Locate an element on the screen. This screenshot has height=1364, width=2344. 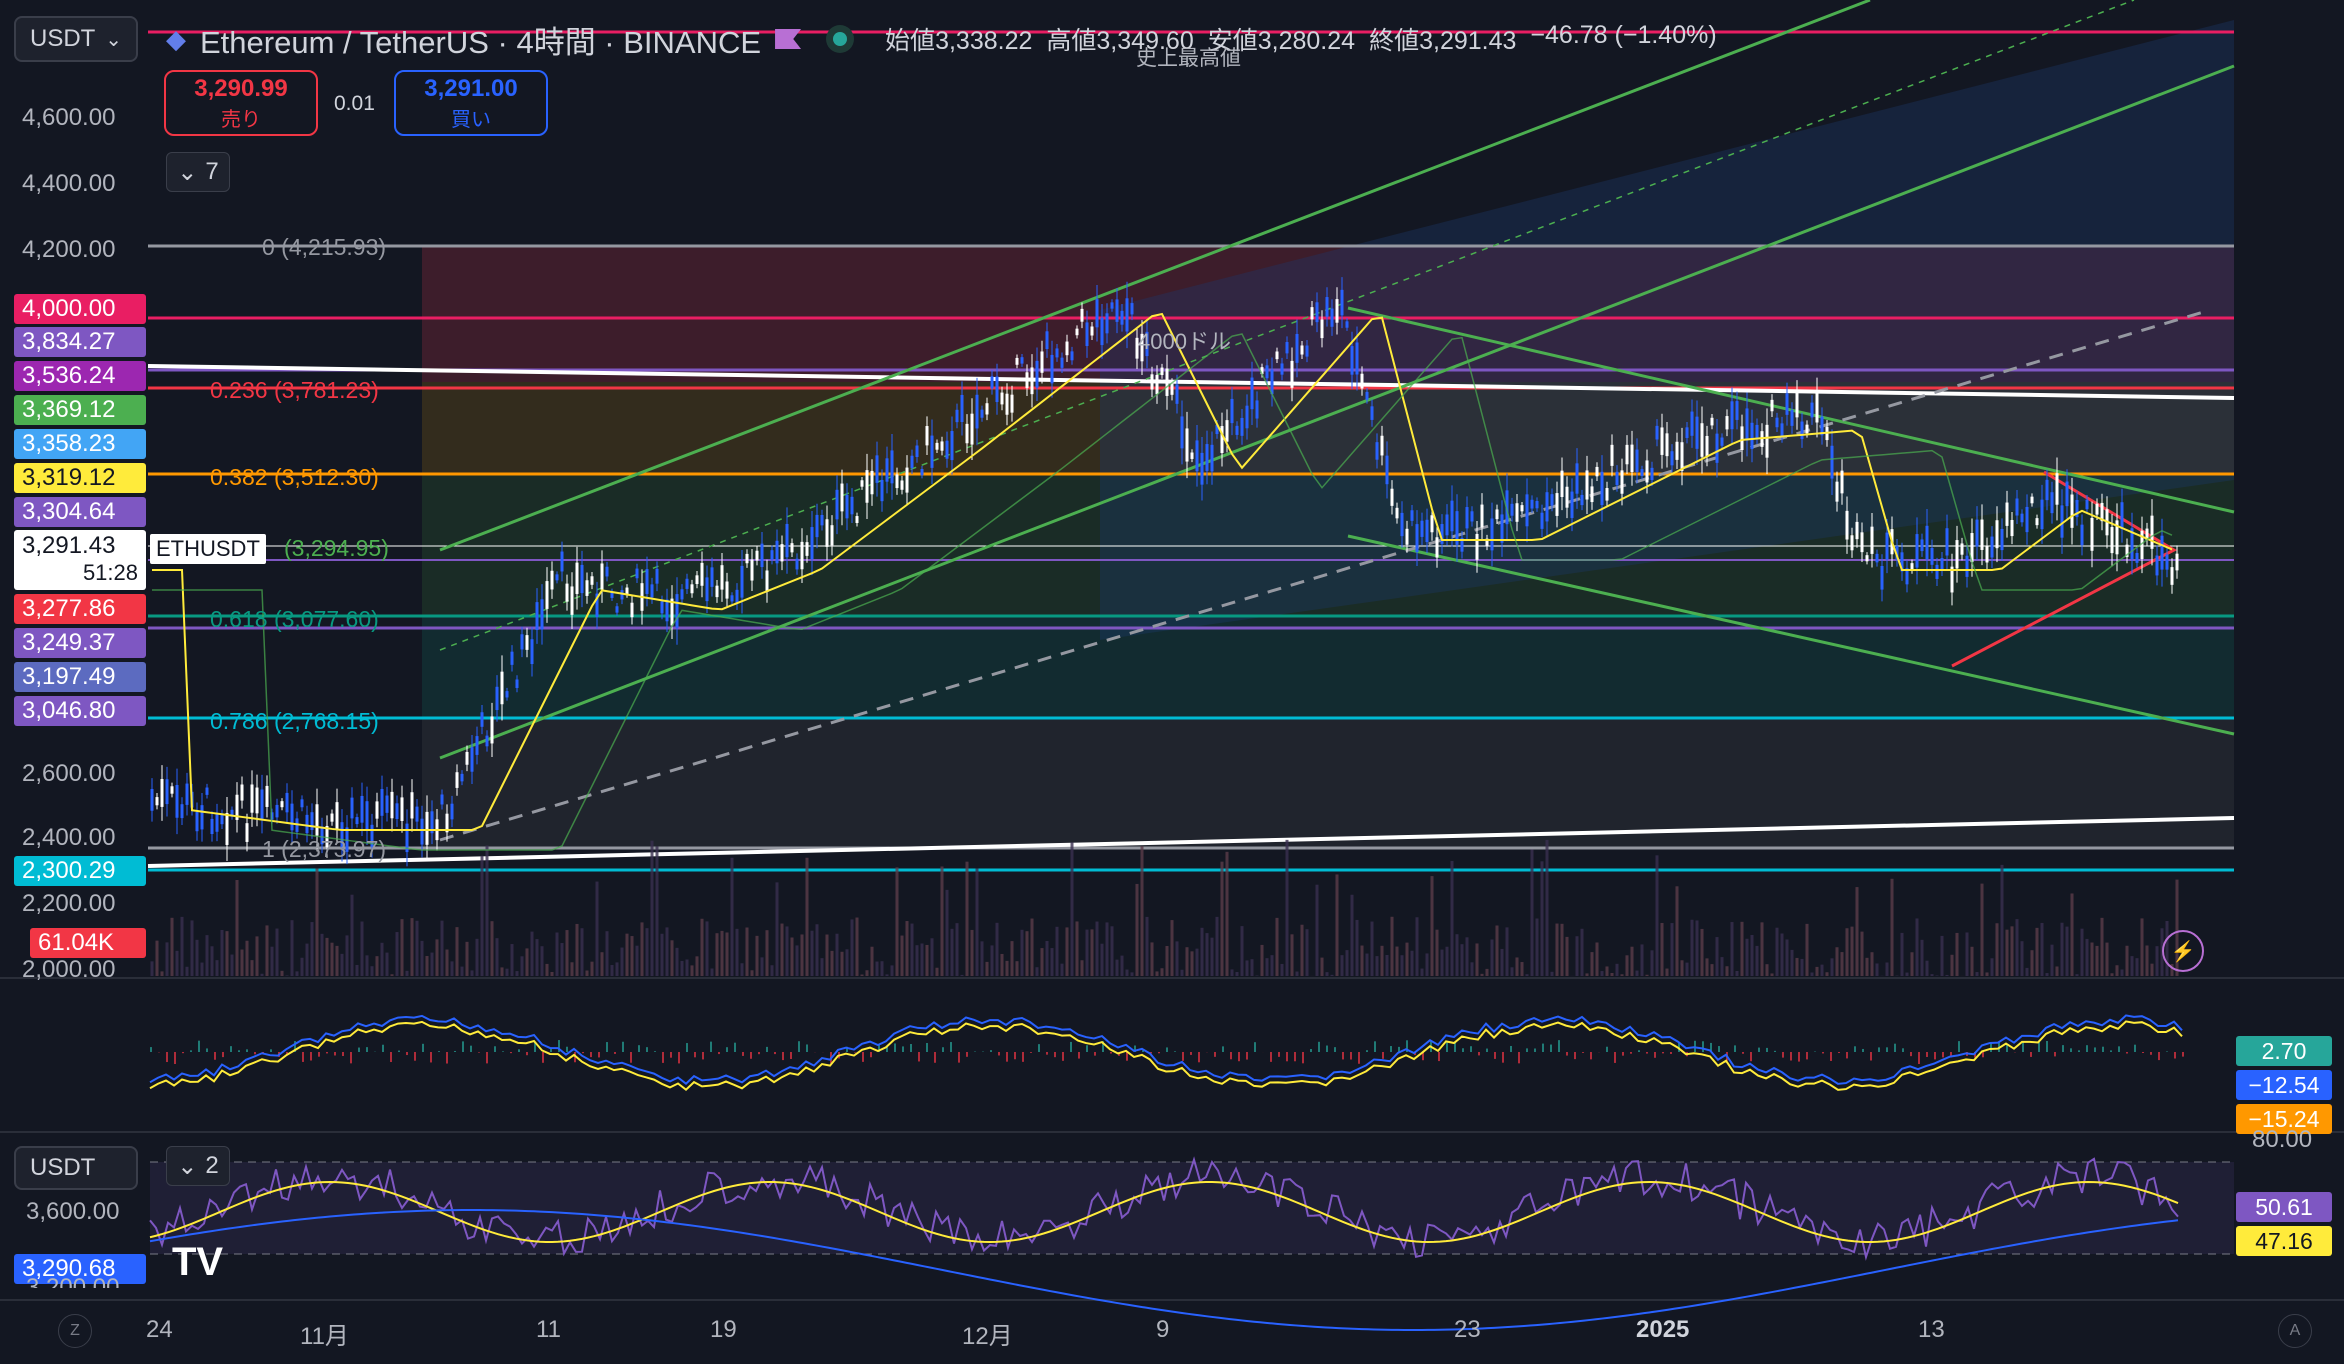
sell-button: 3,290.99 売り is located at coordinates (241, 103).